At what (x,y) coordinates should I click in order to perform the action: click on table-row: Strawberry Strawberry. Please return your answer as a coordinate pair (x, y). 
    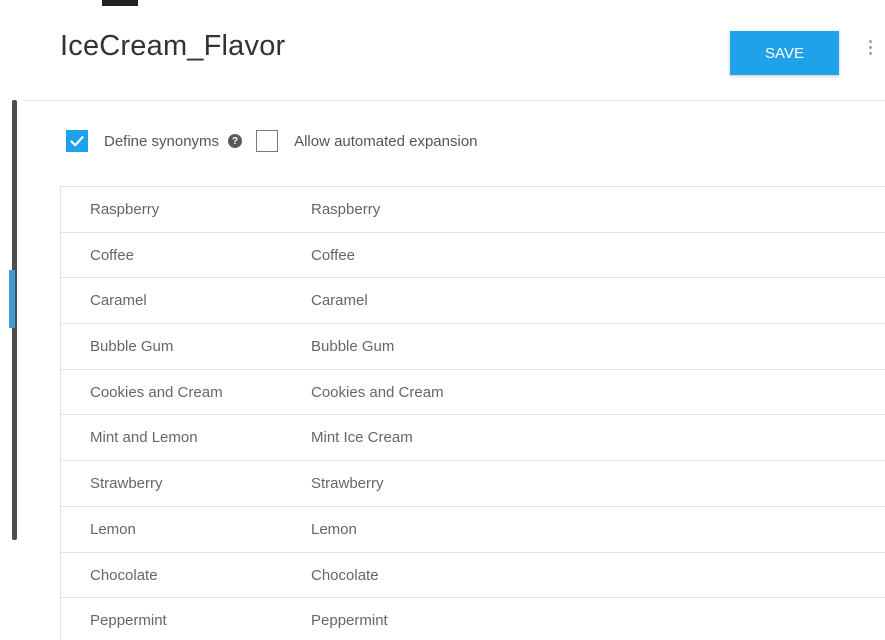
    Looking at the image, I should click on (473, 484).